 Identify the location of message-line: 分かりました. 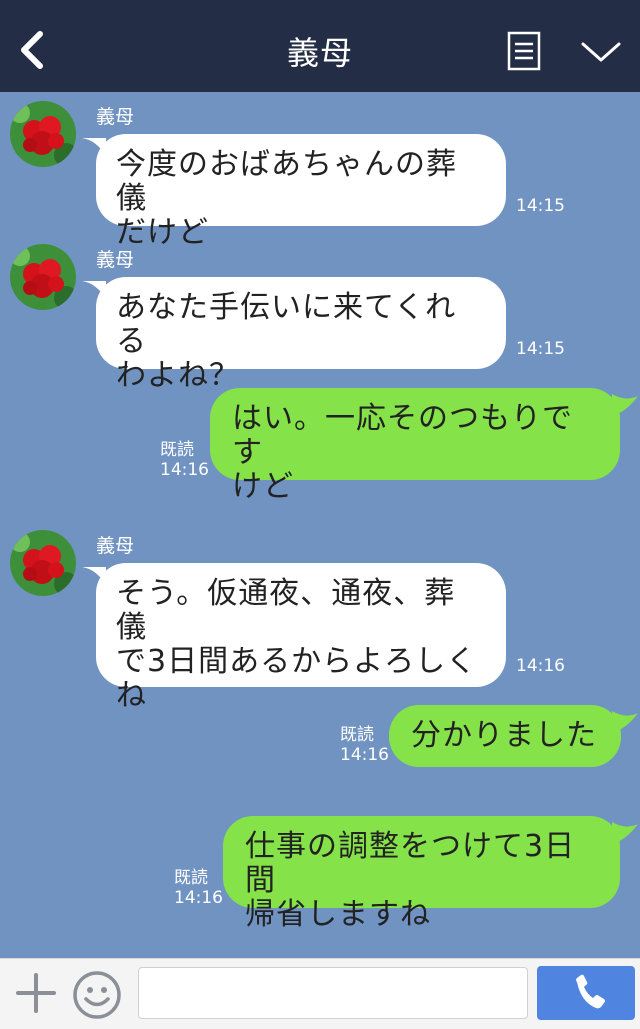
(504, 735).